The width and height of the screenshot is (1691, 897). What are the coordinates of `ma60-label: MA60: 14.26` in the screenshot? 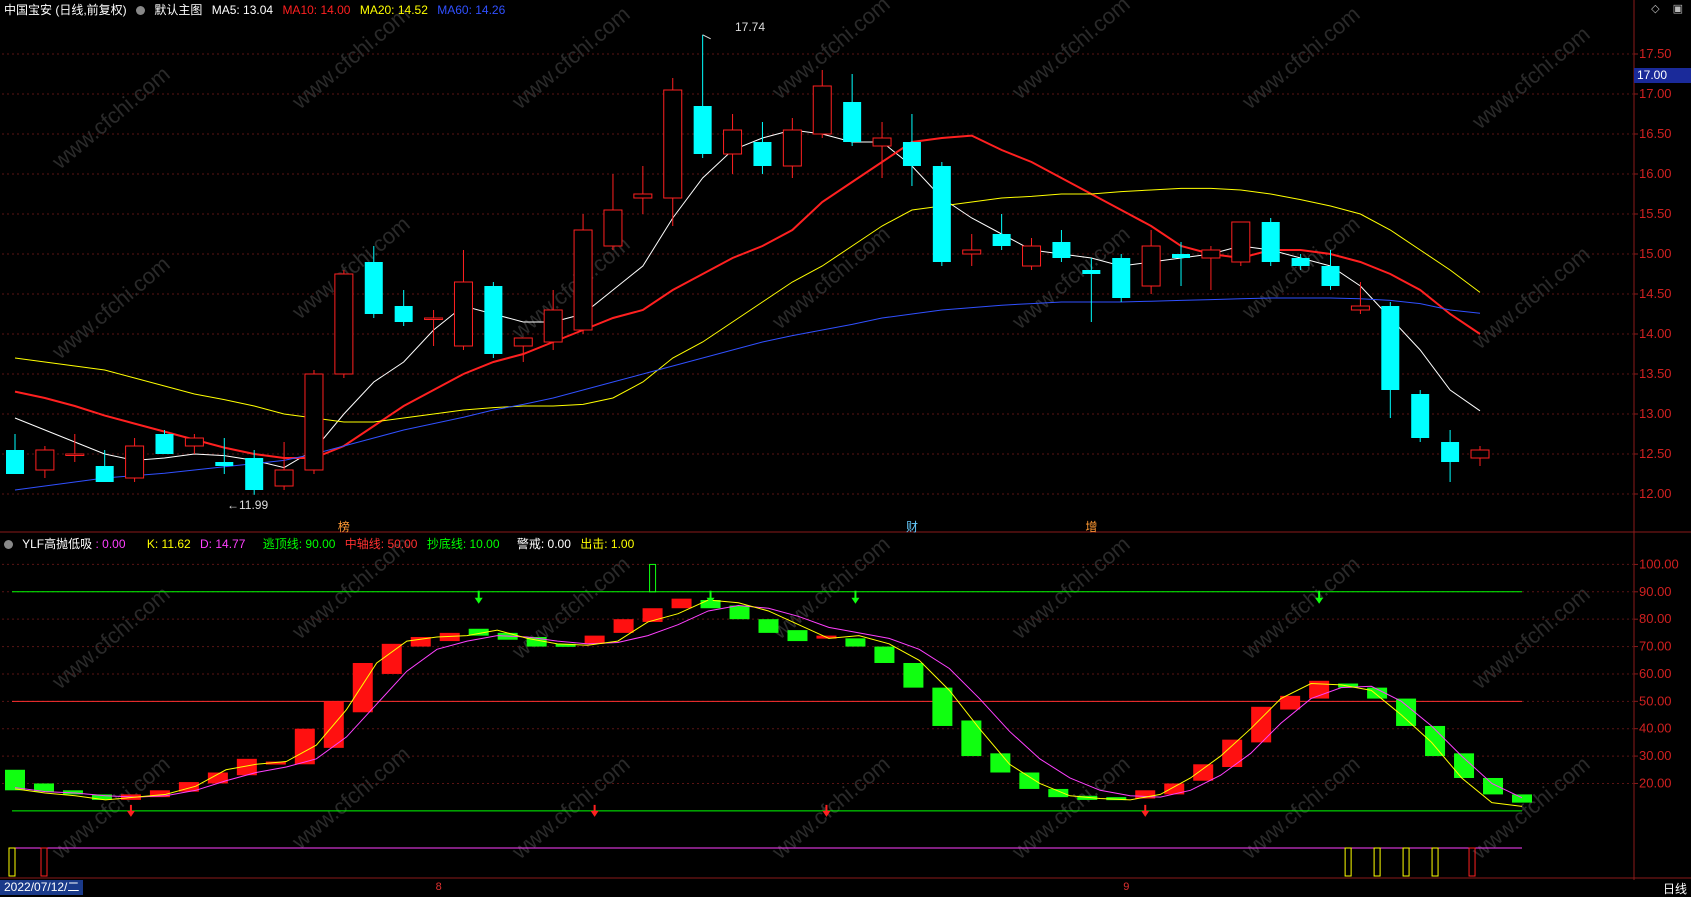 It's located at (471, 10).